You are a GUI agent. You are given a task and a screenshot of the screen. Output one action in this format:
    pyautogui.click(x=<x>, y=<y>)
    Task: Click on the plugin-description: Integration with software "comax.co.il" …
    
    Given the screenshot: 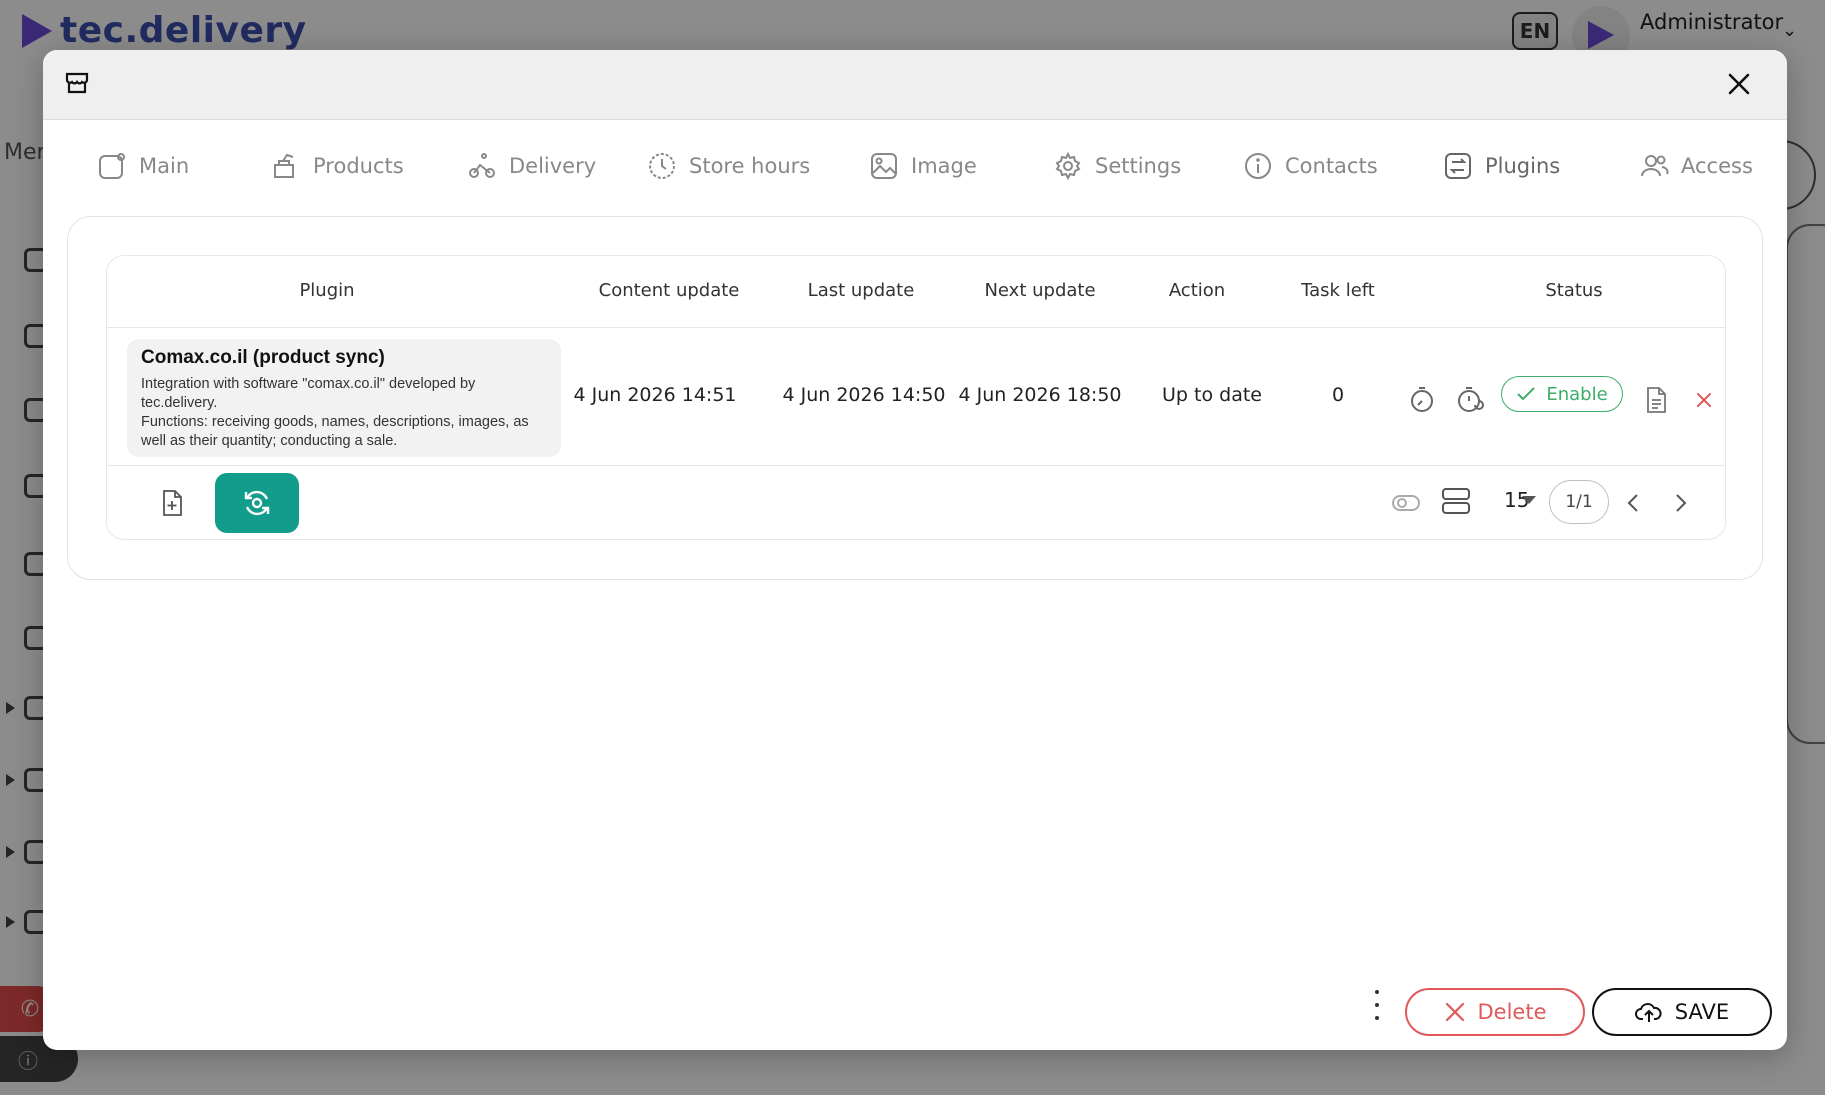 What is the action you would take?
    pyautogui.click(x=308, y=393)
    